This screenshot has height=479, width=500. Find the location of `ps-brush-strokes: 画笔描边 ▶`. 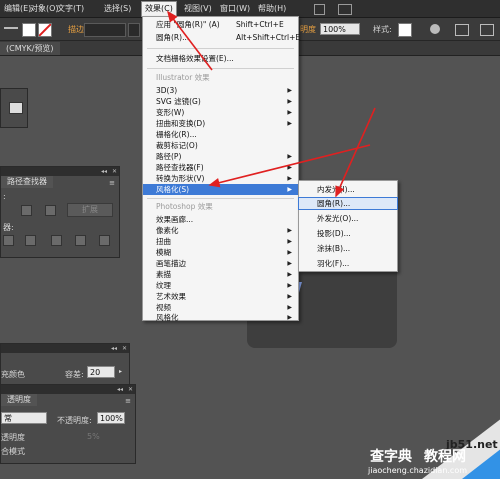

ps-brush-strokes: 画笔描边 ▶ is located at coordinates (220, 263).